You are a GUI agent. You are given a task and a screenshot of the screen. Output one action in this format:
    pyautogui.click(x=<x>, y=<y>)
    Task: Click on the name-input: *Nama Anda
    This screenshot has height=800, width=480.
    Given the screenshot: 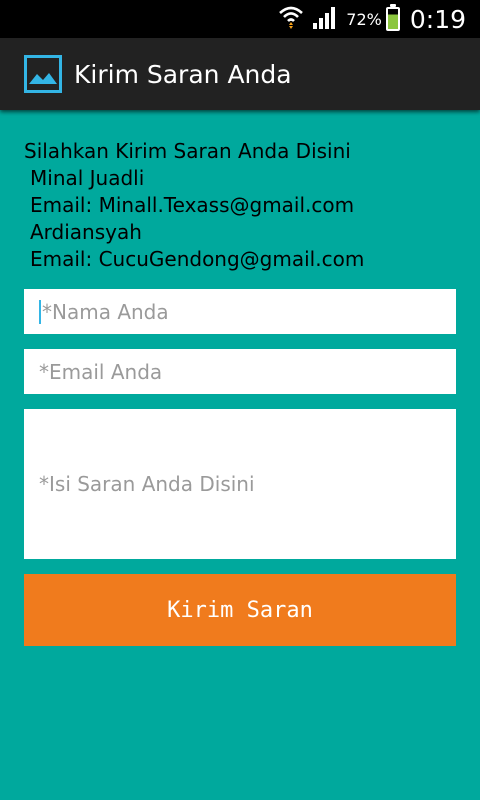 What is the action you would take?
    pyautogui.click(x=240, y=311)
    